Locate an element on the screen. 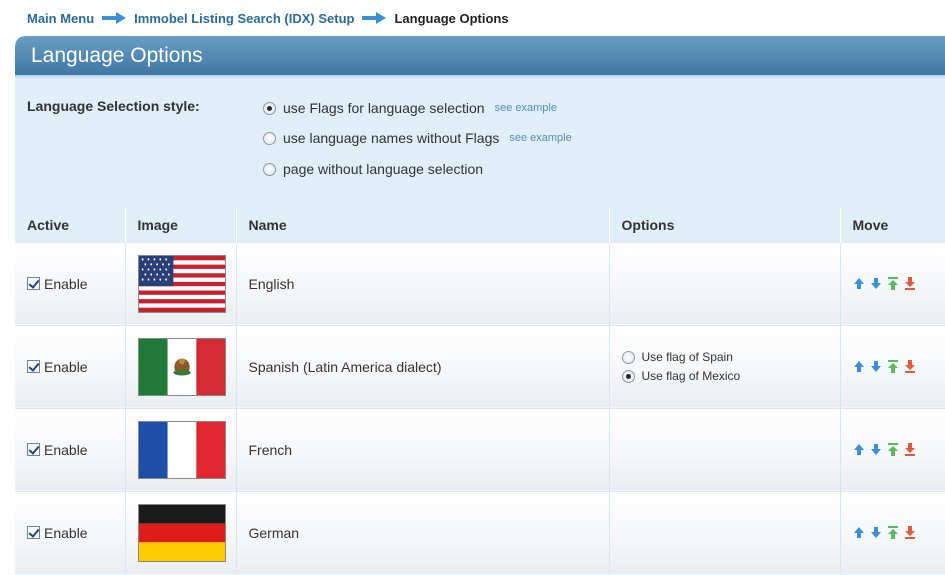  style-flags-label: use Flags for language selection is located at coordinates (384, 108).